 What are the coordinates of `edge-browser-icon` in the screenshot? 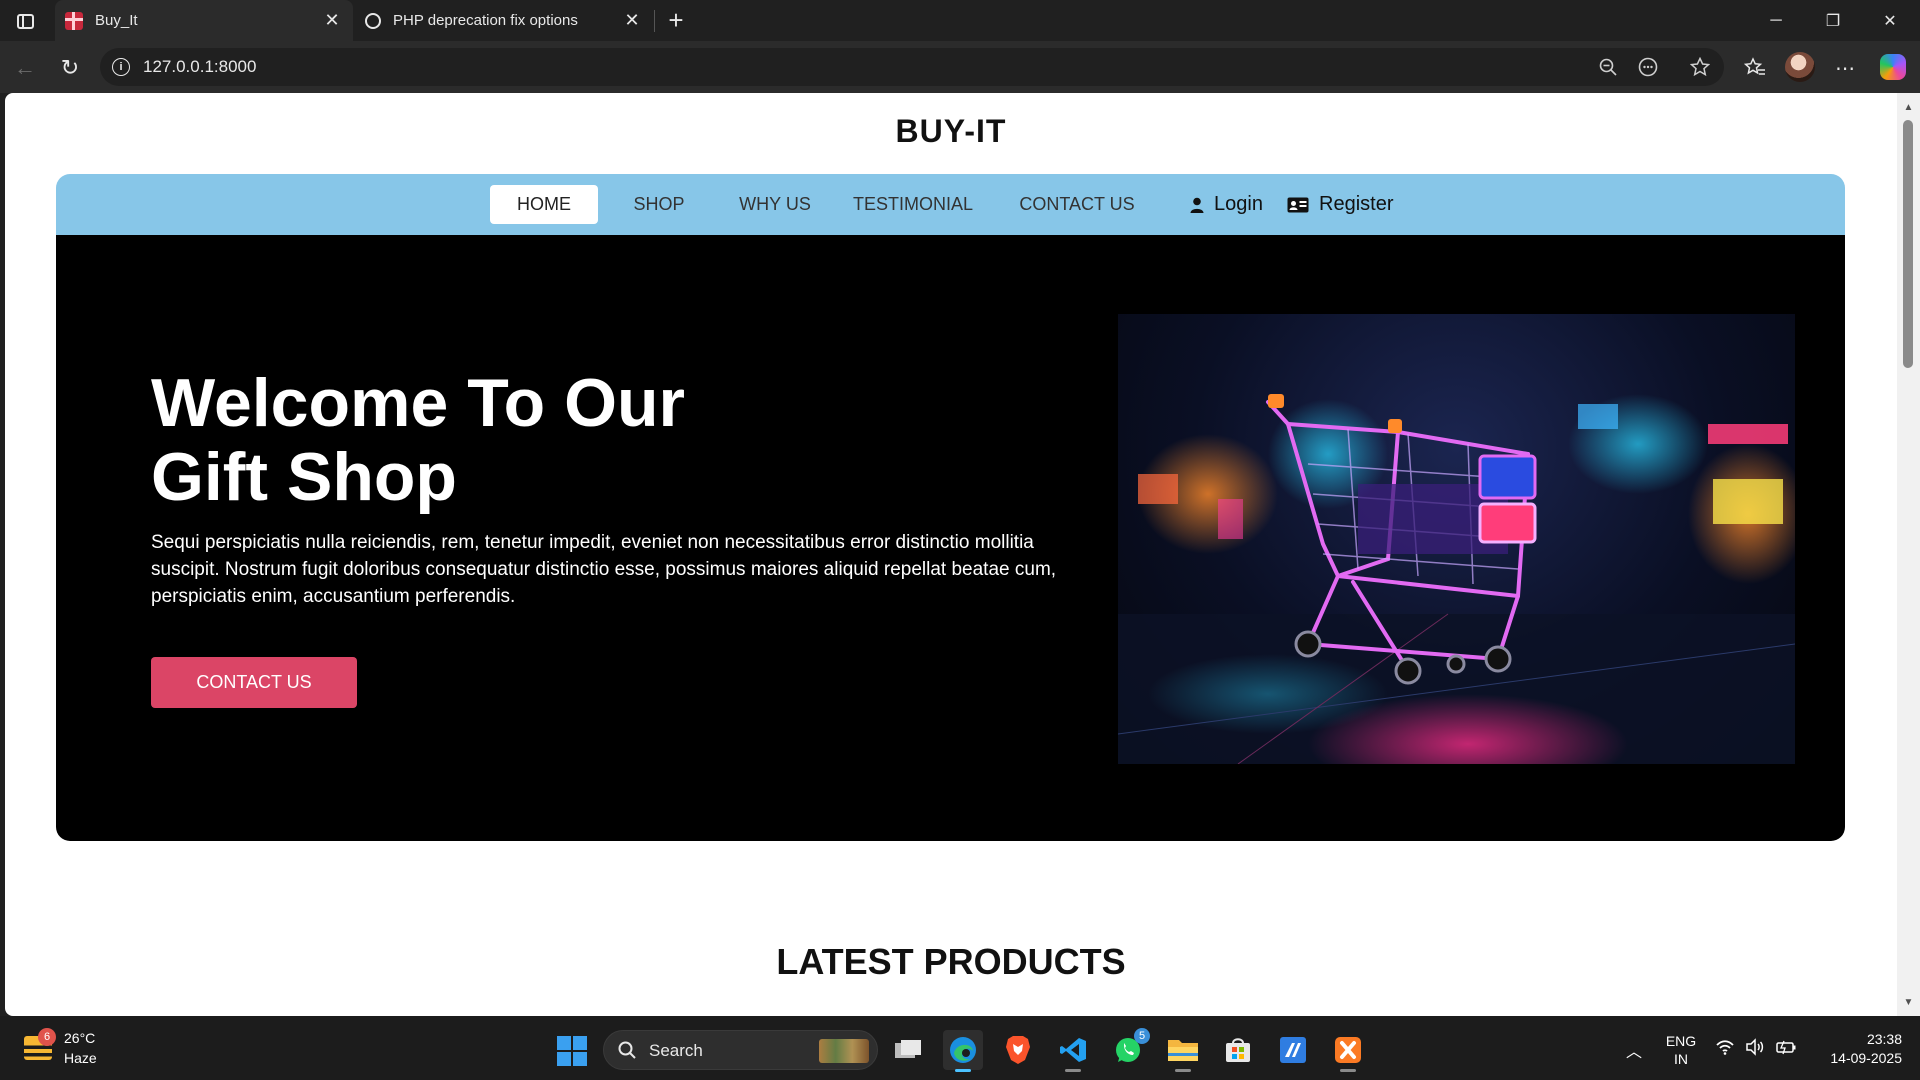 It's located at (963, 1051).